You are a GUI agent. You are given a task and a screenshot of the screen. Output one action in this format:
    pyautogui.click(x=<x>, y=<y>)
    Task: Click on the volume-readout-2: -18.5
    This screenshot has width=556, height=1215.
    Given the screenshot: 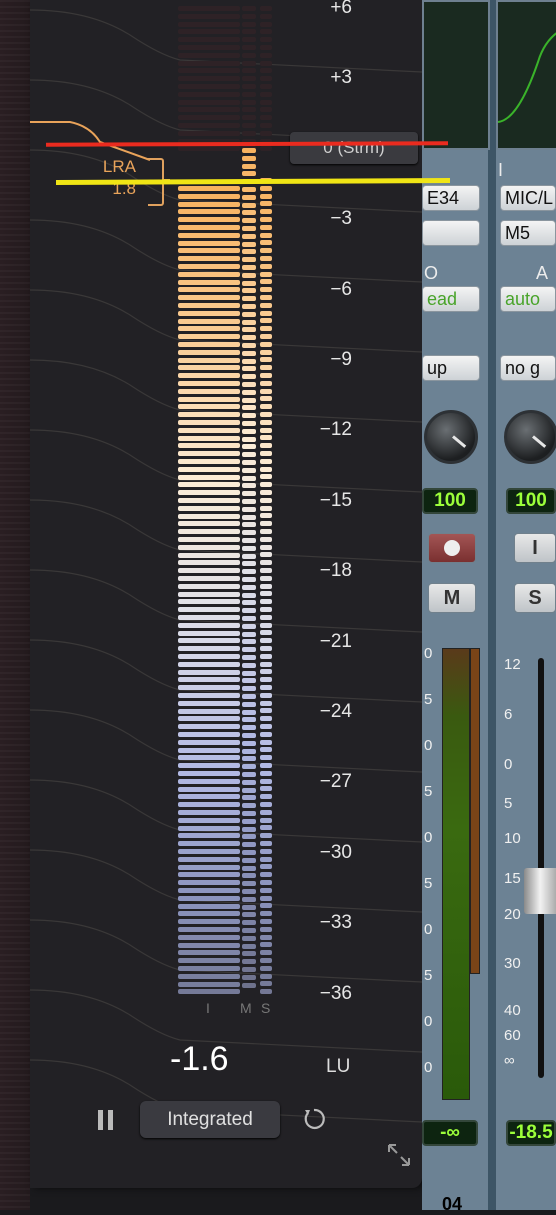 What is the action you would take?
    pyautogui.click(x=531, y=1133)
    